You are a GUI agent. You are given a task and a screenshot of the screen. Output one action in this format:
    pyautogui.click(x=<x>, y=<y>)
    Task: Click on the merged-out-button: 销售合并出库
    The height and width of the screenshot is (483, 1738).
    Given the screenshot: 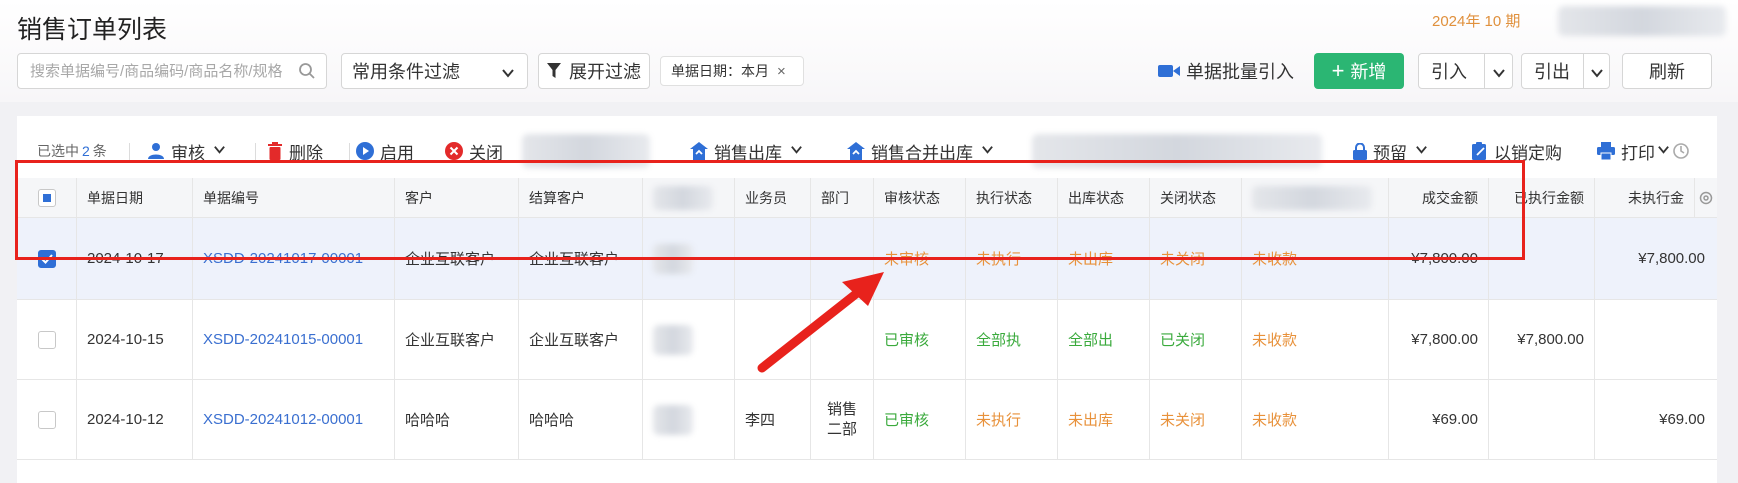 What is the action you would take?
    pyautogui.click(x=920, y=151)
    